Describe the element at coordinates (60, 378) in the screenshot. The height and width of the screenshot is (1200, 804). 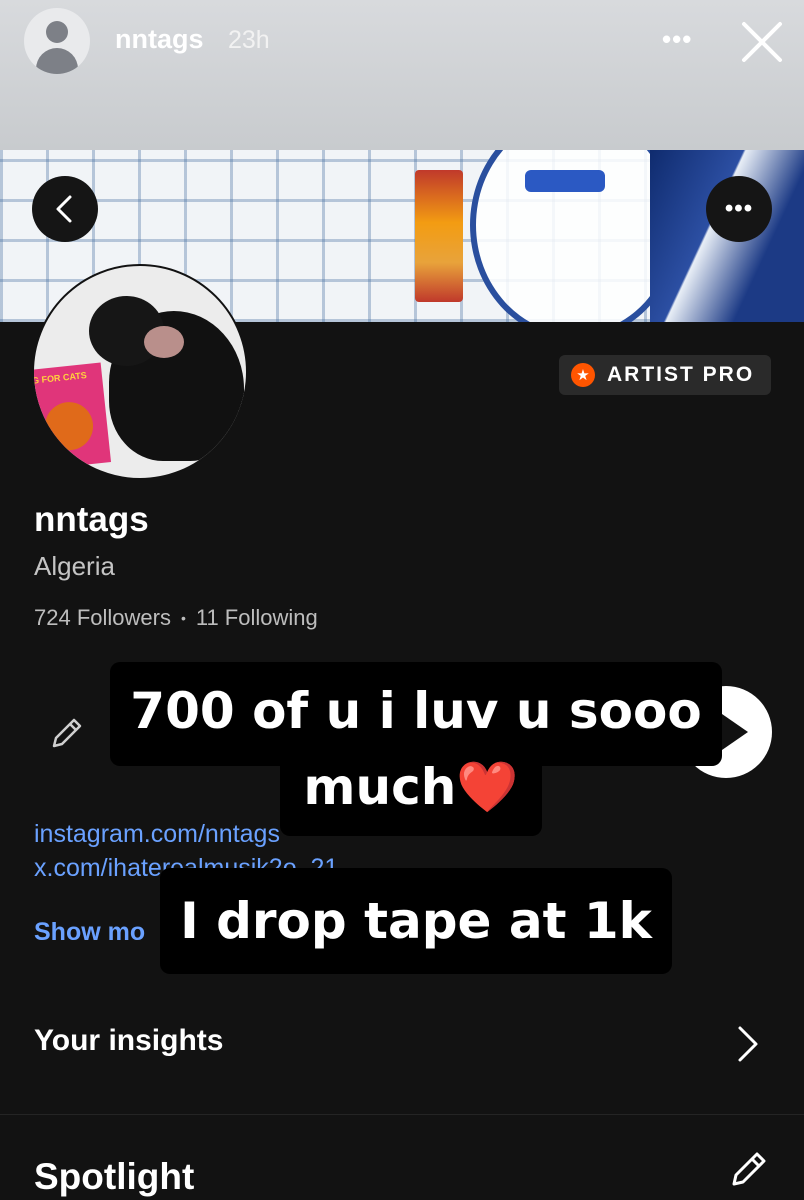
I see `box-text: G FOR CATS` at that location.